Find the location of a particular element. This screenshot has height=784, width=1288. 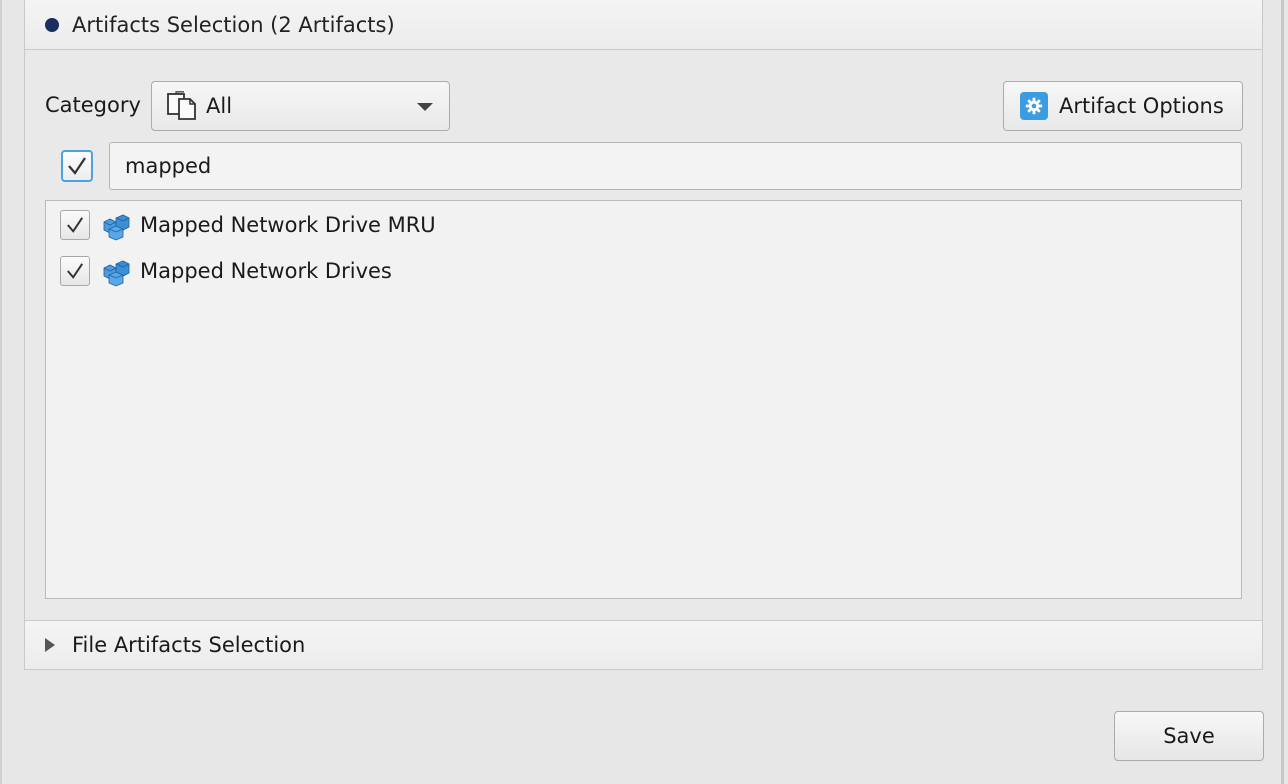

select-all-checkbox is located at coordinates (77, 166).